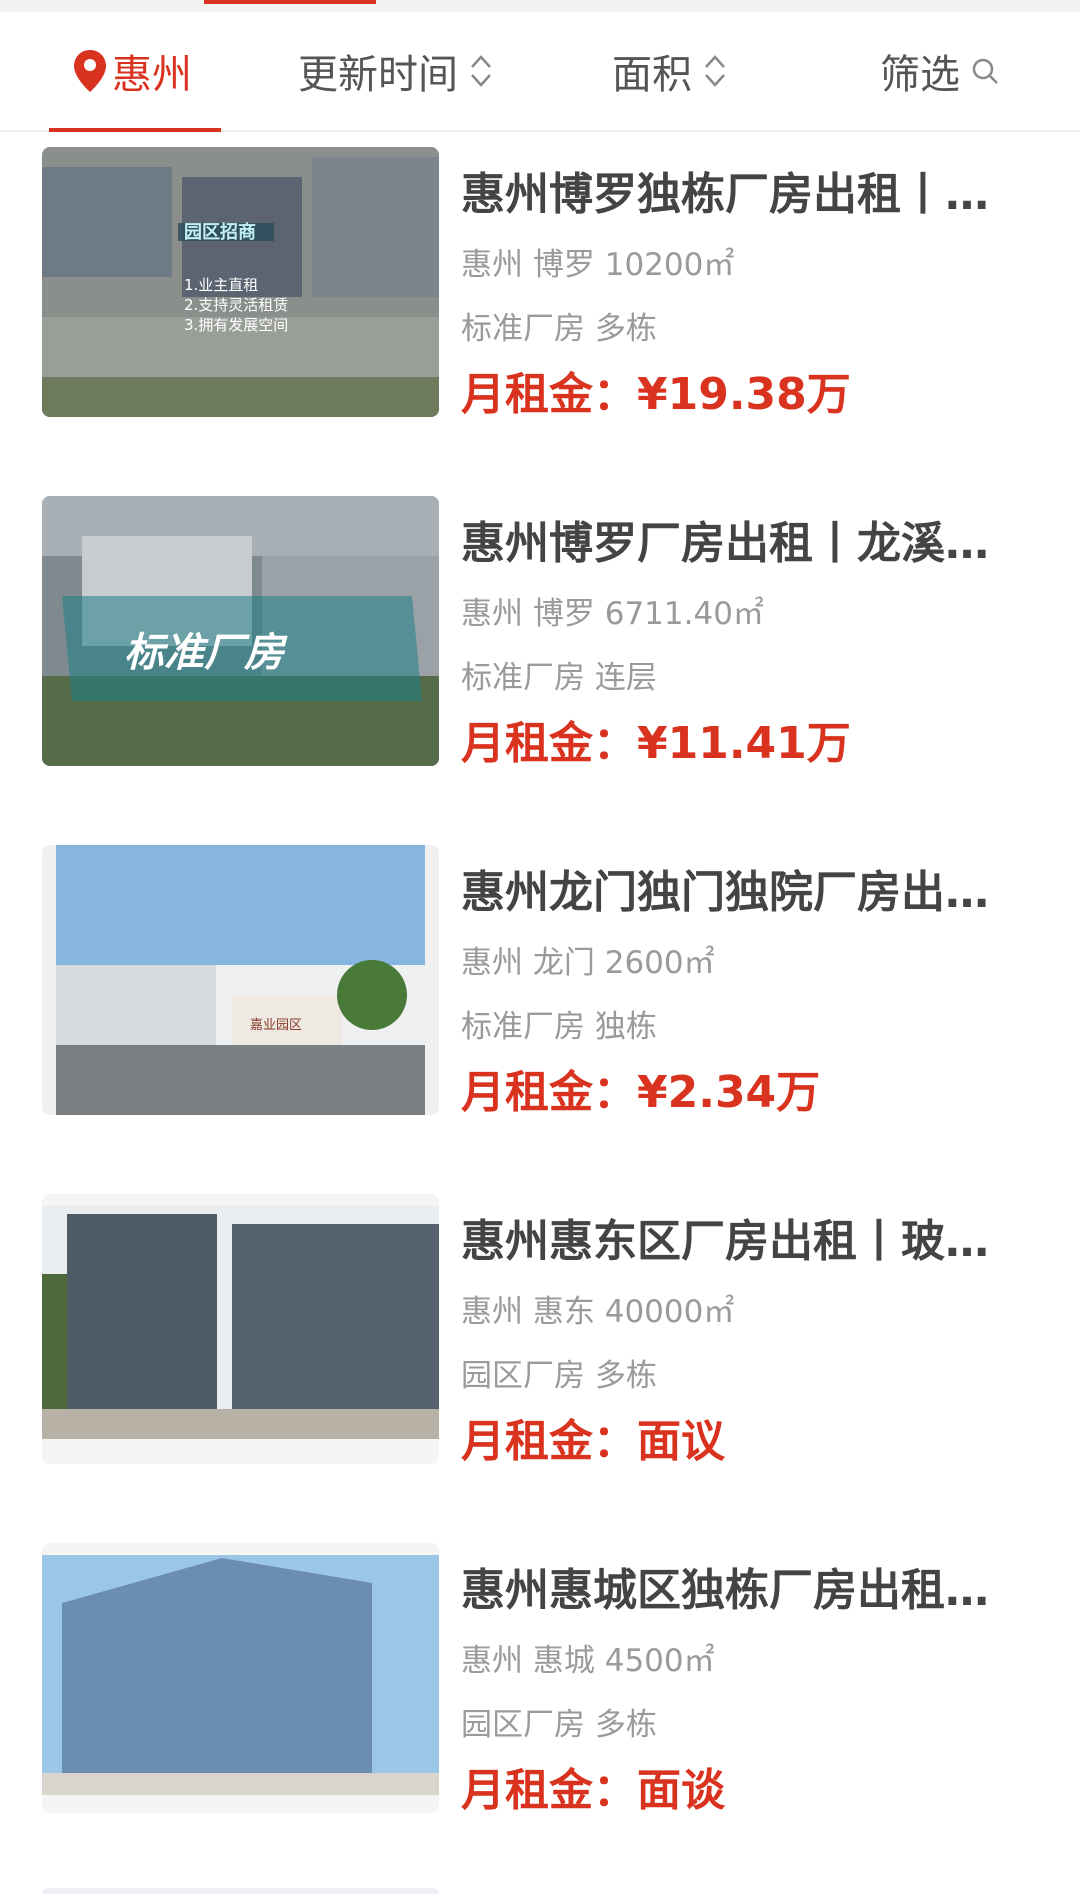 This screenshot has width=1080, height=1894. Describe the element at coordinates (236, 325) in the screenshot. I see `image-caption: 3.拥有发展空间` at that location.